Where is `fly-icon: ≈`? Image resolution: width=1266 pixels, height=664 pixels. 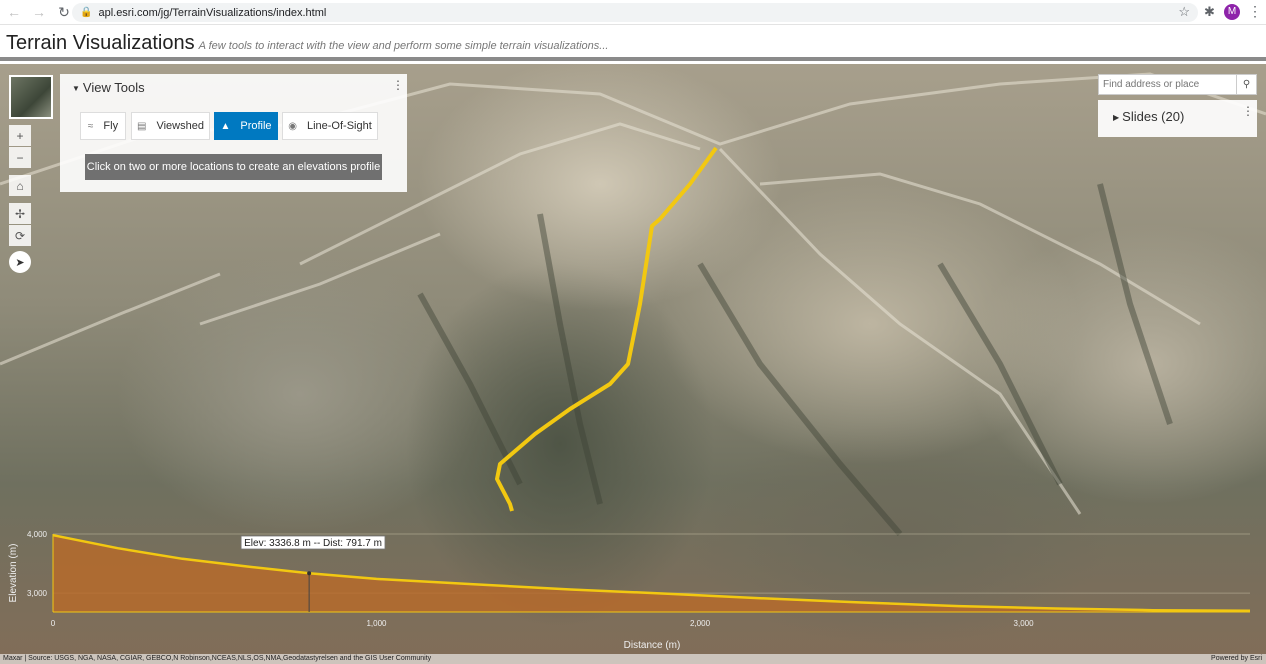
fly-icon: ≈ is located at coordinates (90, 126).